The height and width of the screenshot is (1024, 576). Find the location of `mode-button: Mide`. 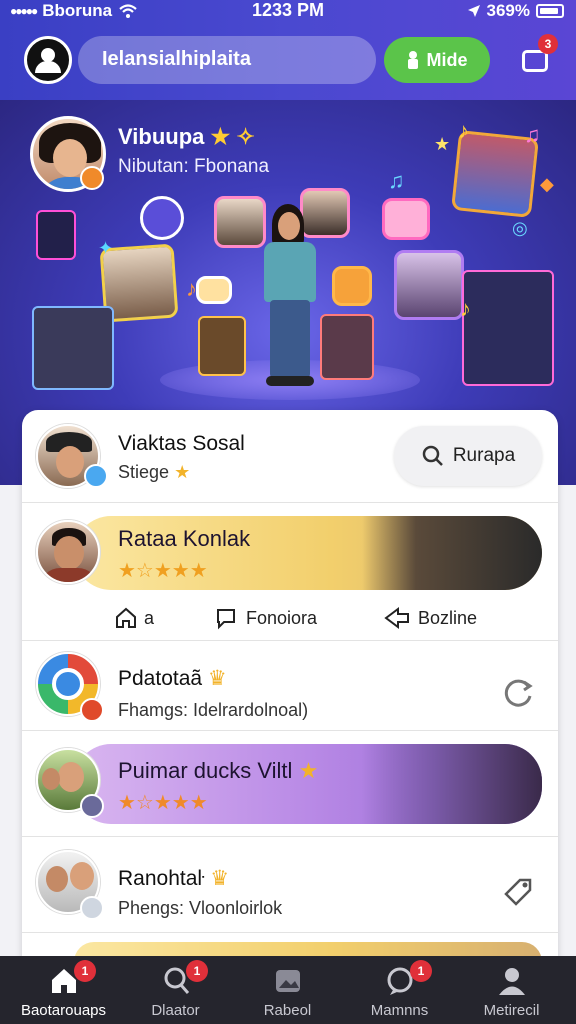

mode-button: Mide is located at coordinates (437, 60).